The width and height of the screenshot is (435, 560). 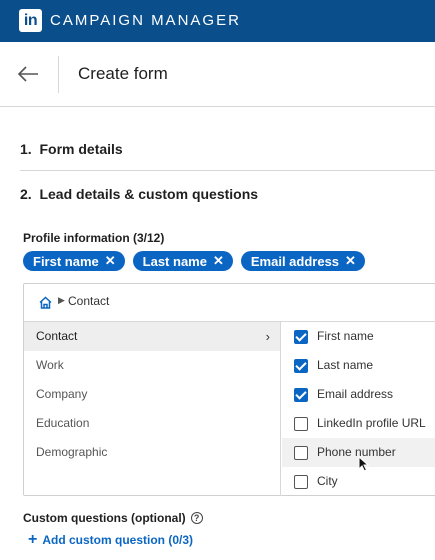 I want to click on section-divider, so click(x=227, y=170).